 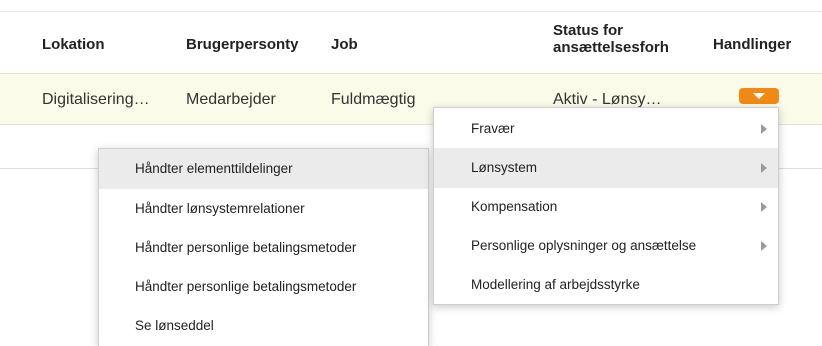 What do you see at coordinates (220, 208) in the screenshot?
I see `submenu-item-label: Håndter lønsystemrelationer` at bounding box center [220, 208].